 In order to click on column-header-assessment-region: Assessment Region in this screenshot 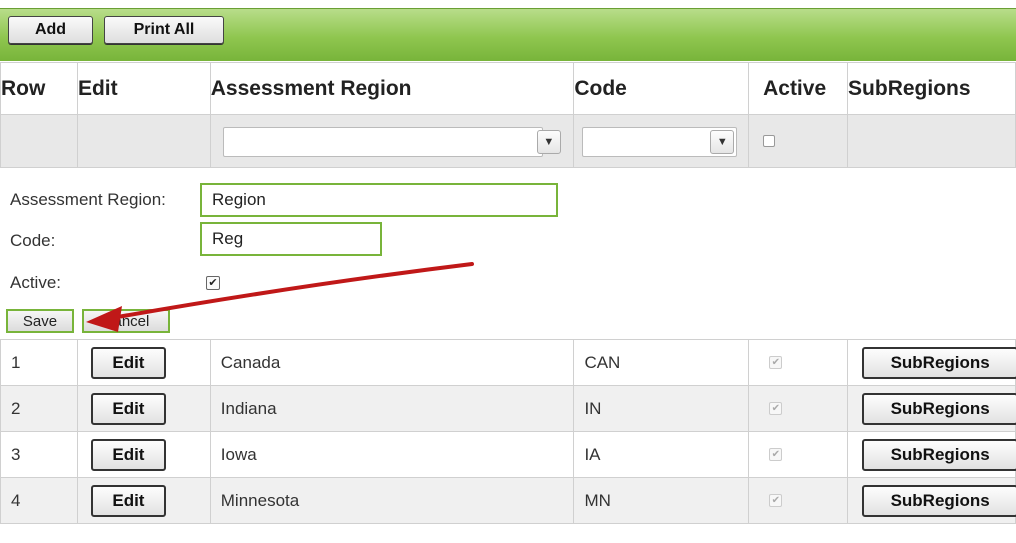, I will do `click(392, 88)`.